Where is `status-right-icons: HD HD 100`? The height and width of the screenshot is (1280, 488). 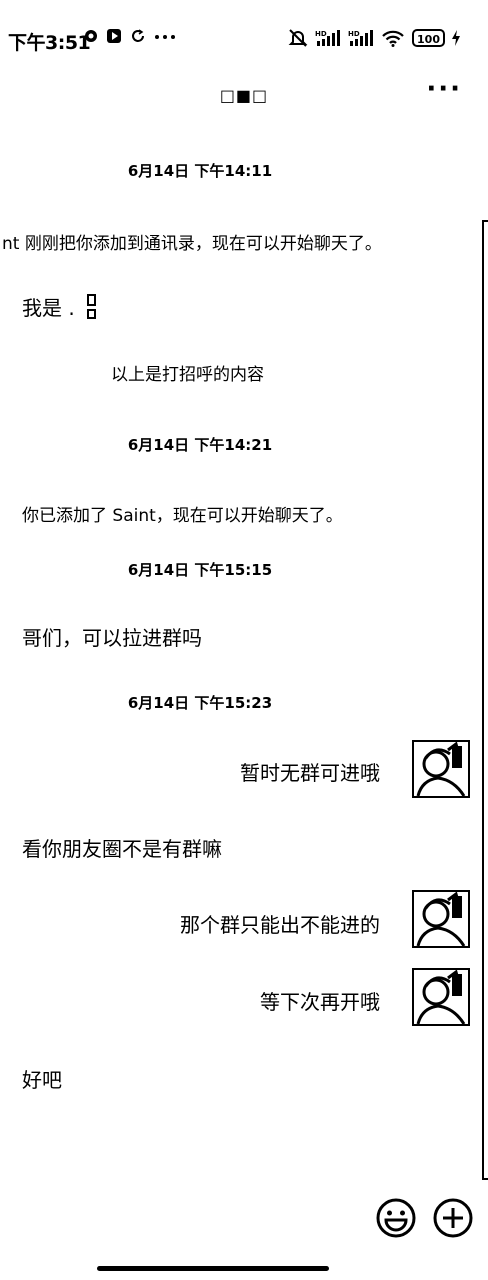 status-right-icons: HD HD 100 is located at coordinates (374, 38).